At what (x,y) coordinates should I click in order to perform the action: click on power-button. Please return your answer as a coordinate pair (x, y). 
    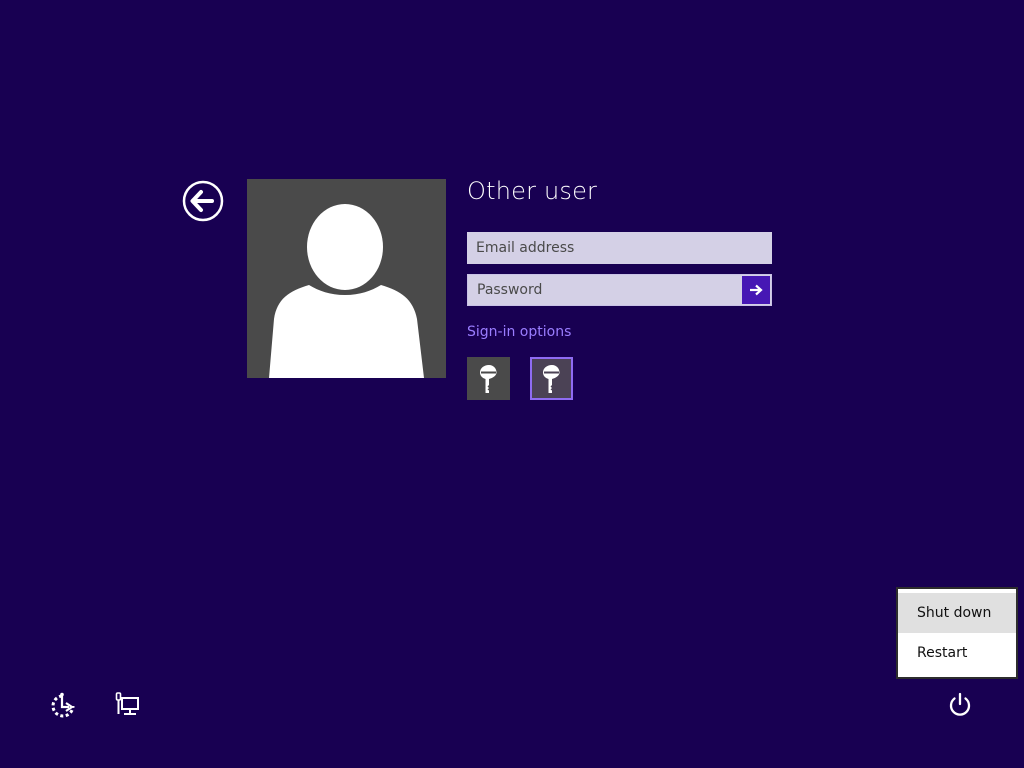
    Looking at the image, I should click on (960, 705).